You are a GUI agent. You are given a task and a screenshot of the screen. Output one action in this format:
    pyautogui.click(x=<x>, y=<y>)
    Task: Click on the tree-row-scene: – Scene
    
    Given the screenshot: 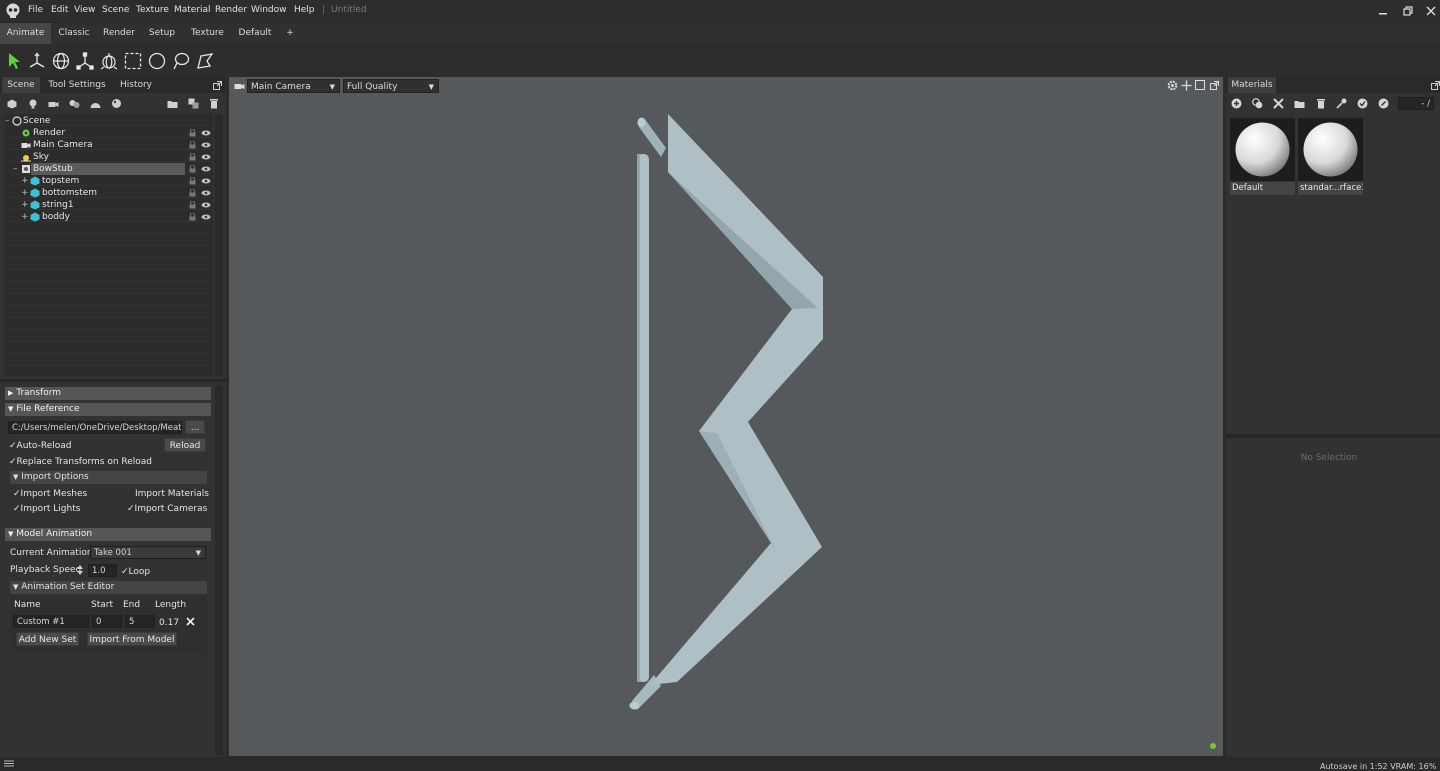 What is the action you would take?
    pyautogui.click(x=108, y=121)
    